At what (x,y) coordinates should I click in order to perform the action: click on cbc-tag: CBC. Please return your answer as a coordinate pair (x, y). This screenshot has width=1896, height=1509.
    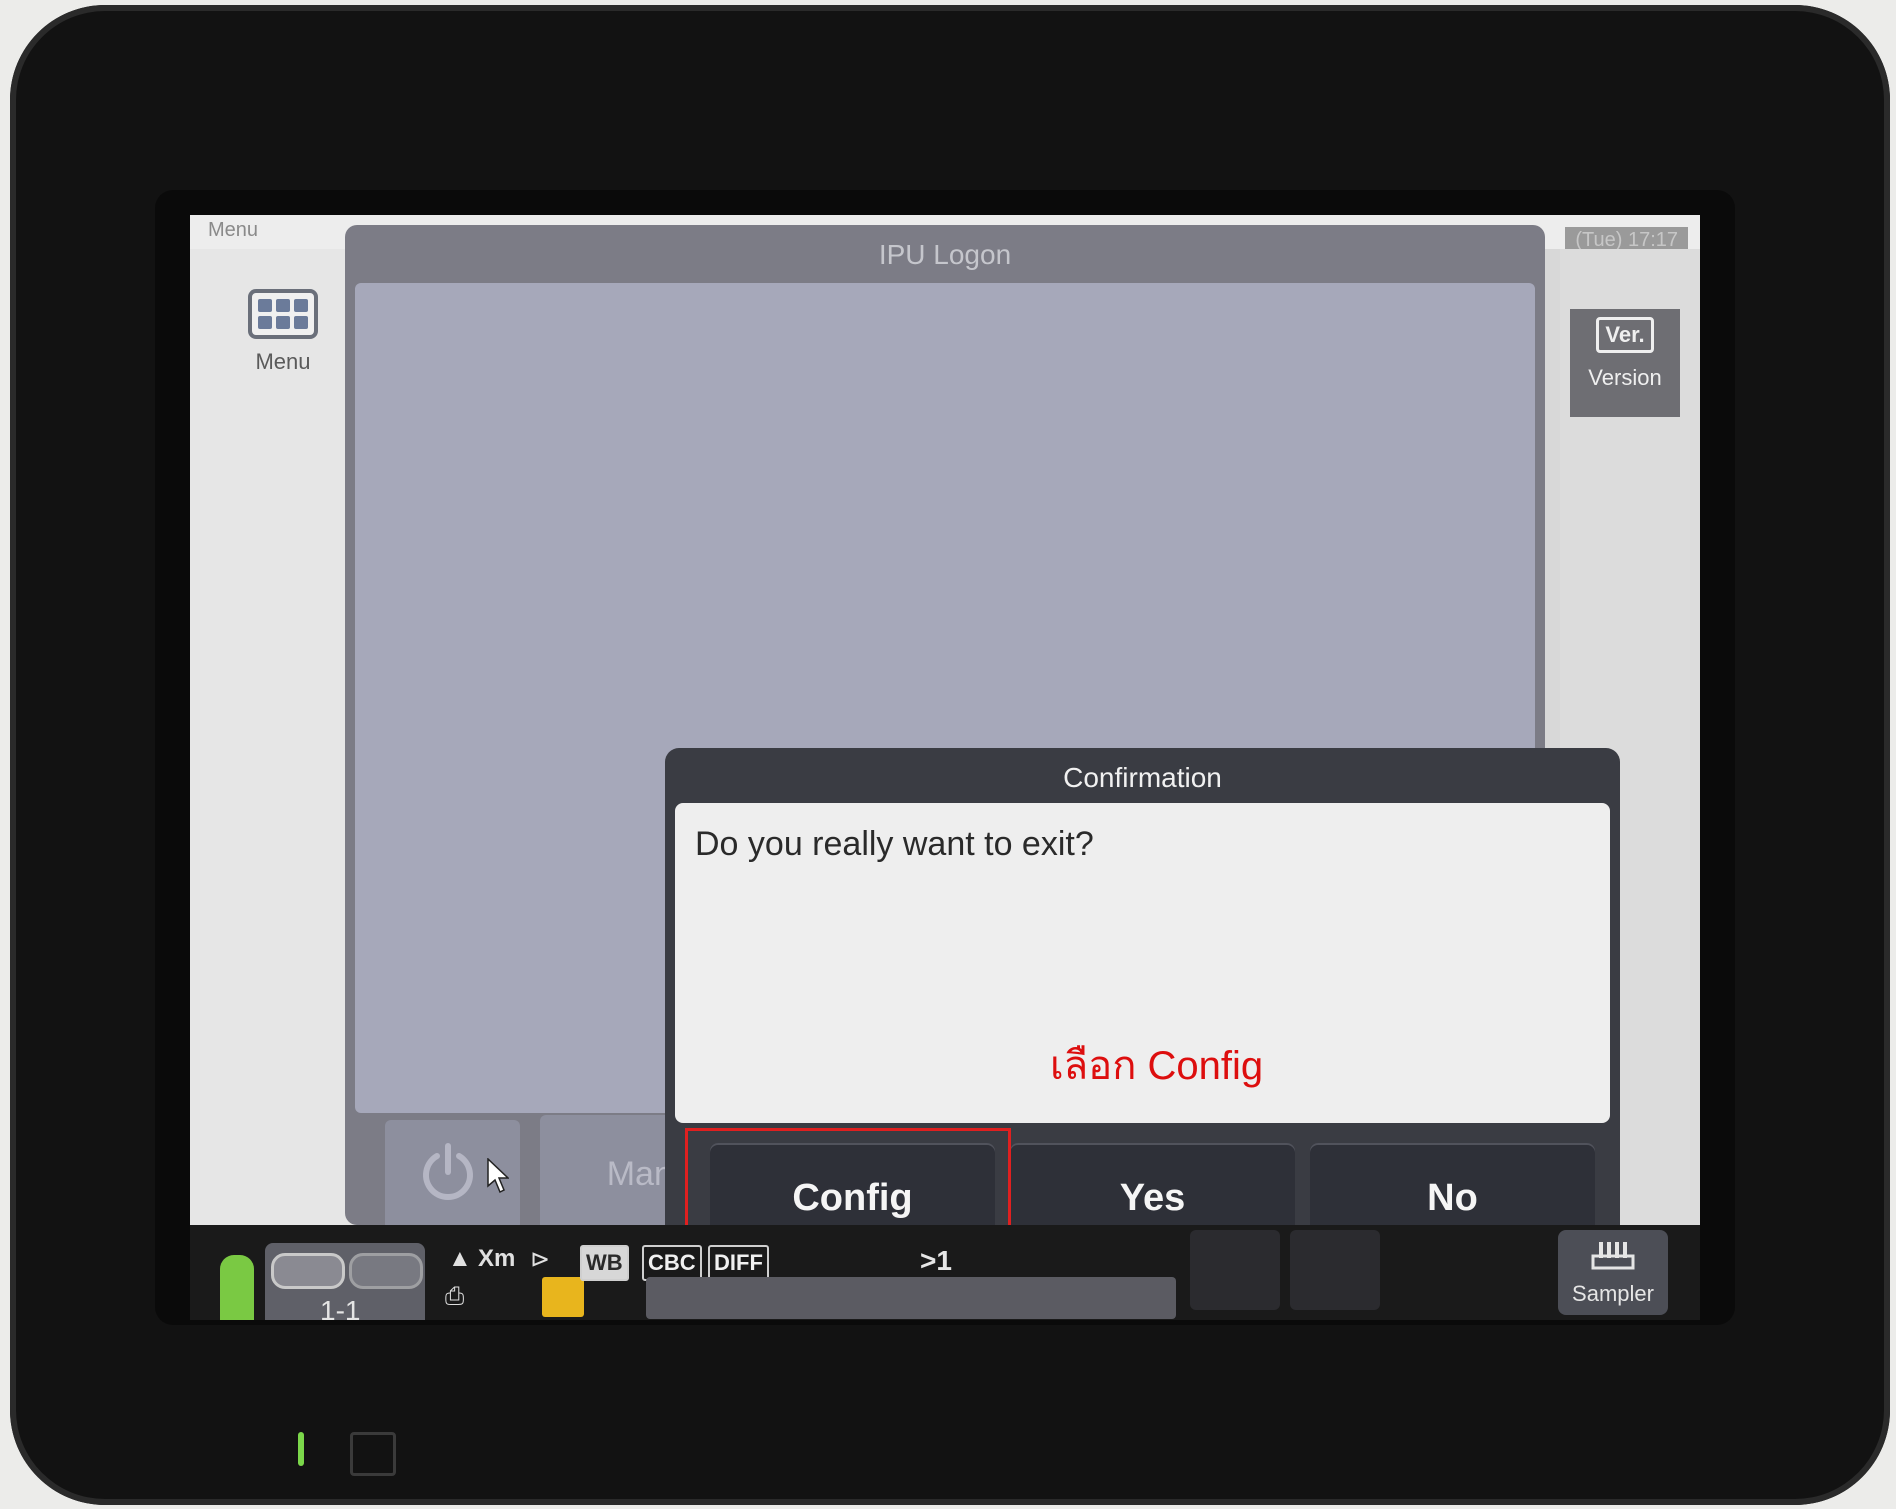
    Looking at the image, I should click on (672, 1263).